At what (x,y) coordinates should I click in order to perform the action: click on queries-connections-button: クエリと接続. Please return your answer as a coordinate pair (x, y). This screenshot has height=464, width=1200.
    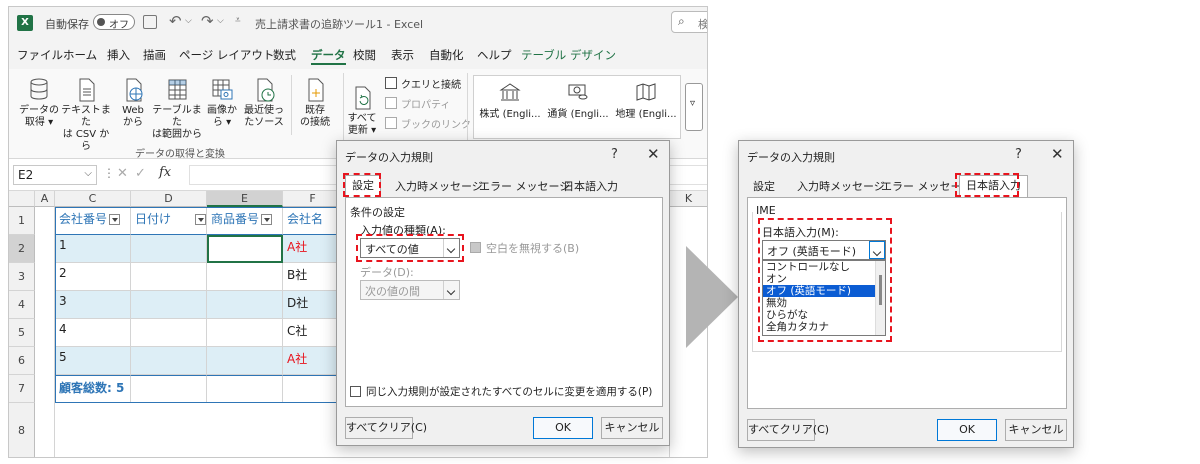
    Looking at the image, I should click on (431, 83).